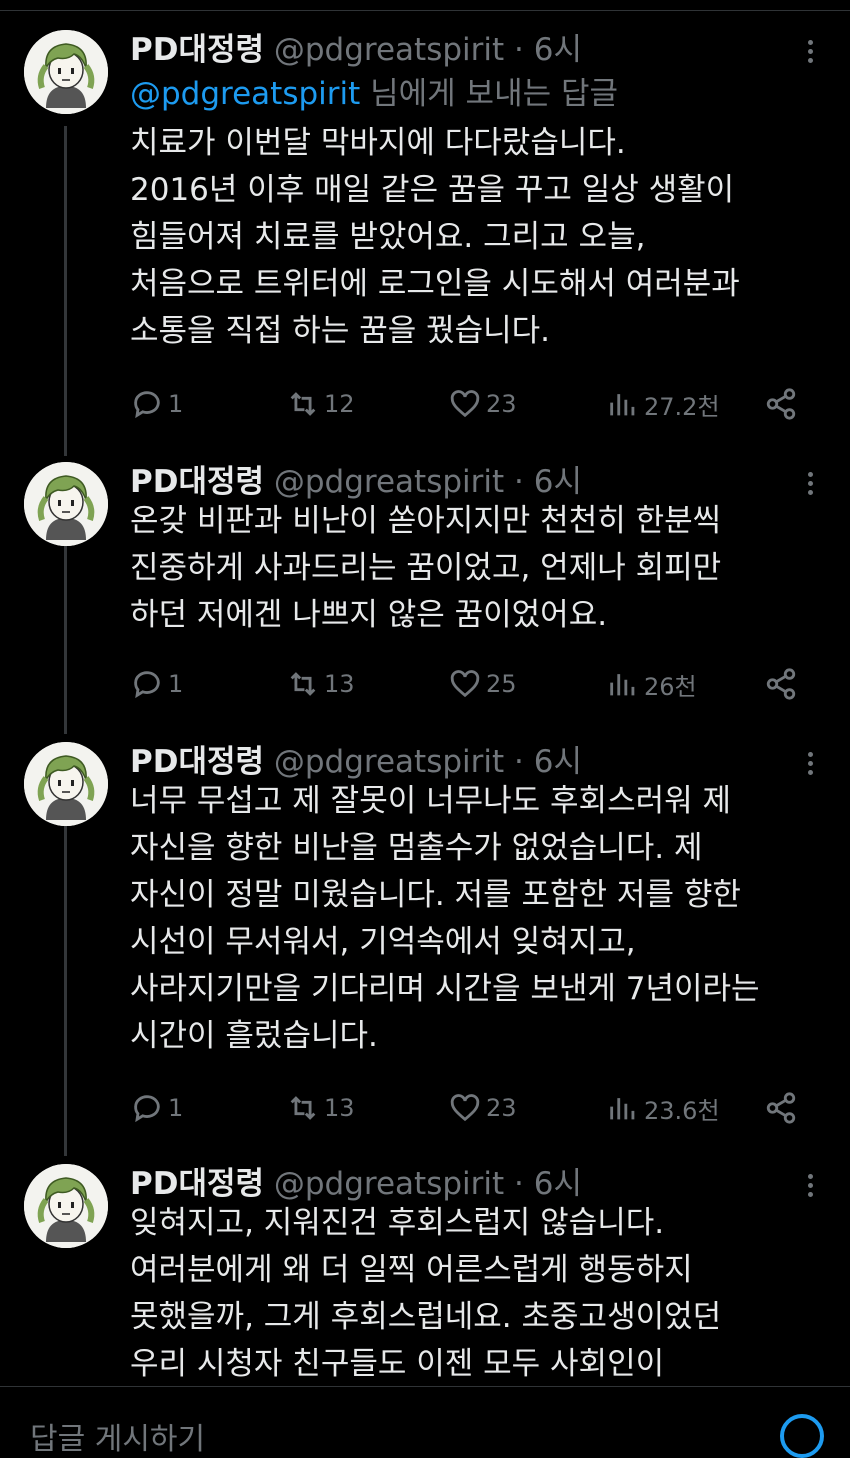 This screenshot has width=850, height=1458. I want to click on tweet-text-line: 너무 무섭고 제 잘못이 너무나도 후회스러워 제, so click(431, 801).